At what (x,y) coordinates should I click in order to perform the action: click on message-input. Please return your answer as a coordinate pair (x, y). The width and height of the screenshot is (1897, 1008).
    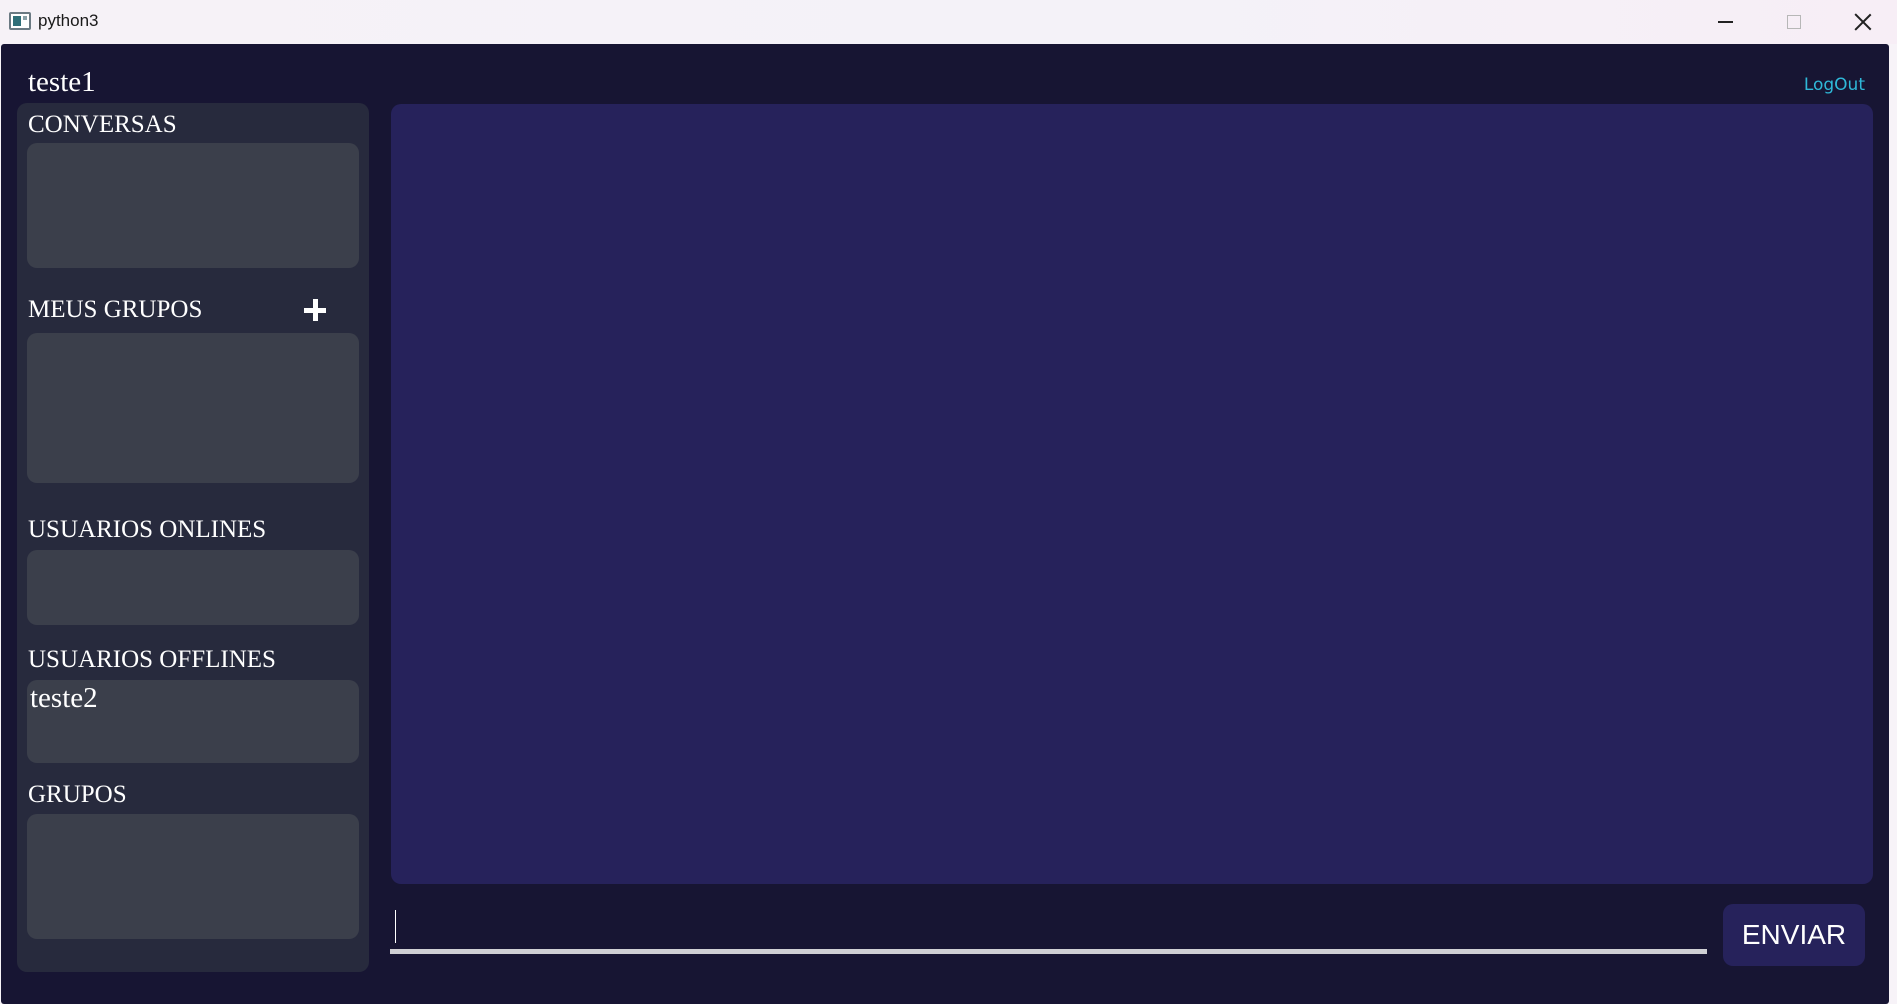
    Looking at the image, I should click on (1048, 929).